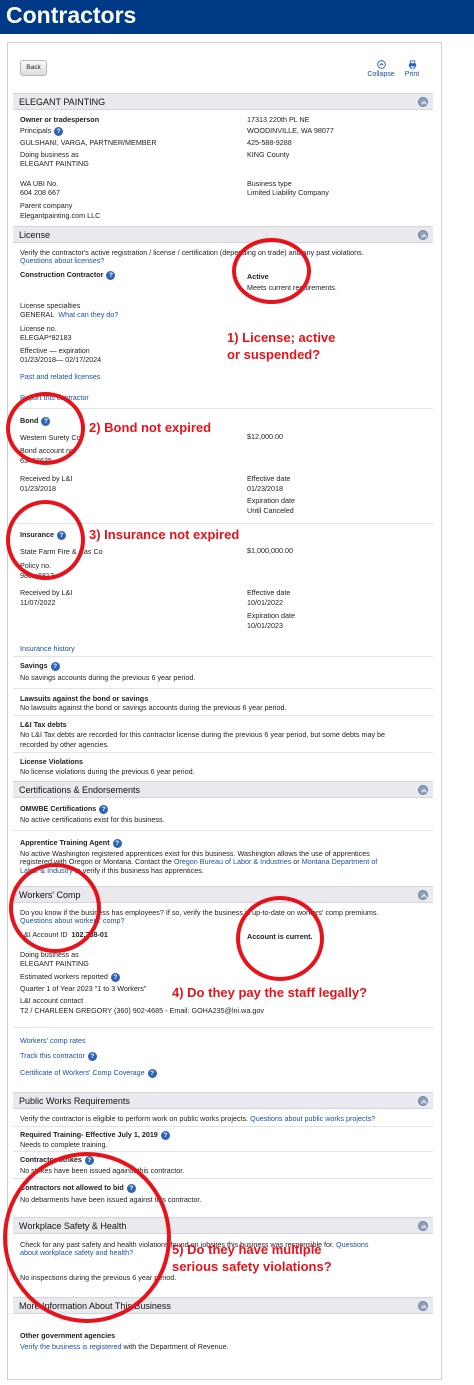 The image size is (474, 1385). I want to click on collapse-button: Collapse, so click(381, 69).